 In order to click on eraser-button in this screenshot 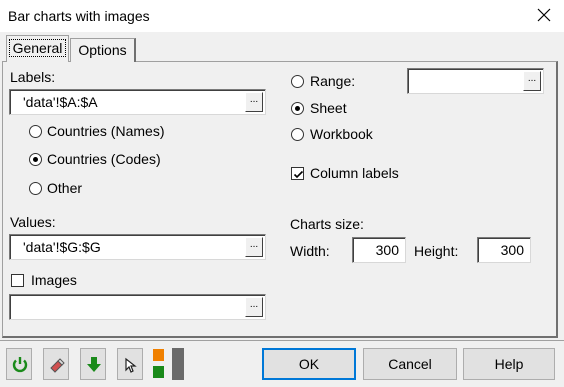, I will do `click(56, 364)`.